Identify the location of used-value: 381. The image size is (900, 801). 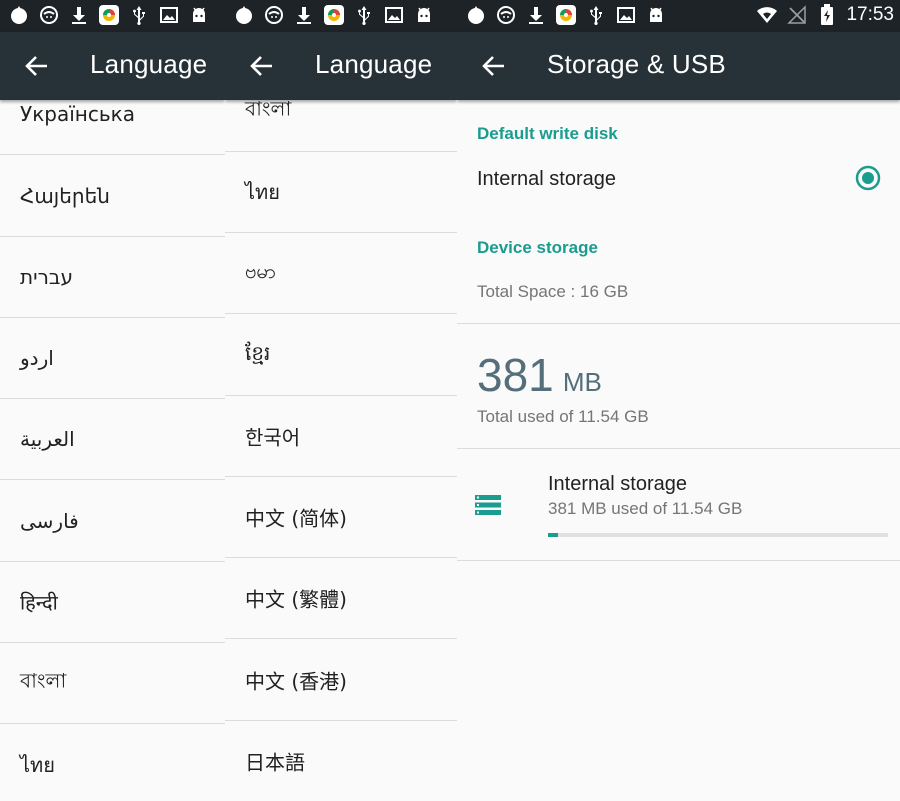
(515, 375).